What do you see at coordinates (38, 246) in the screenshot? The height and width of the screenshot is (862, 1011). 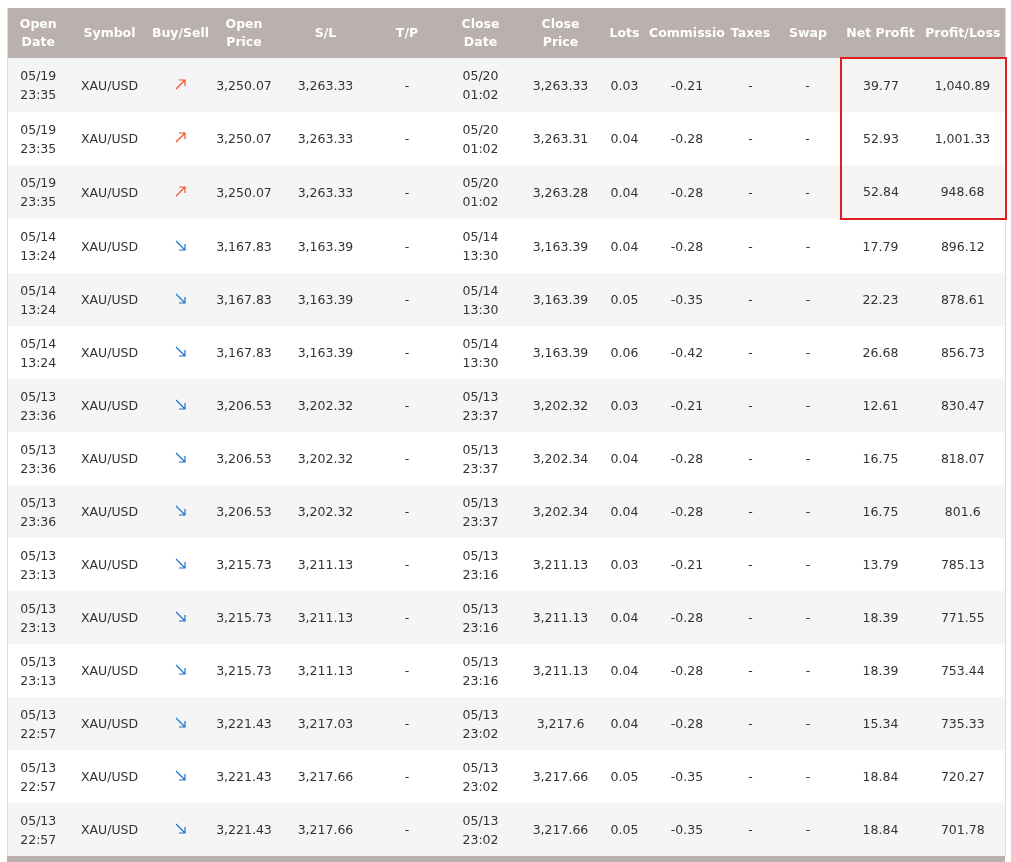 I see `table-cell: 05/14 13:24` at bounding box center [38, 246].